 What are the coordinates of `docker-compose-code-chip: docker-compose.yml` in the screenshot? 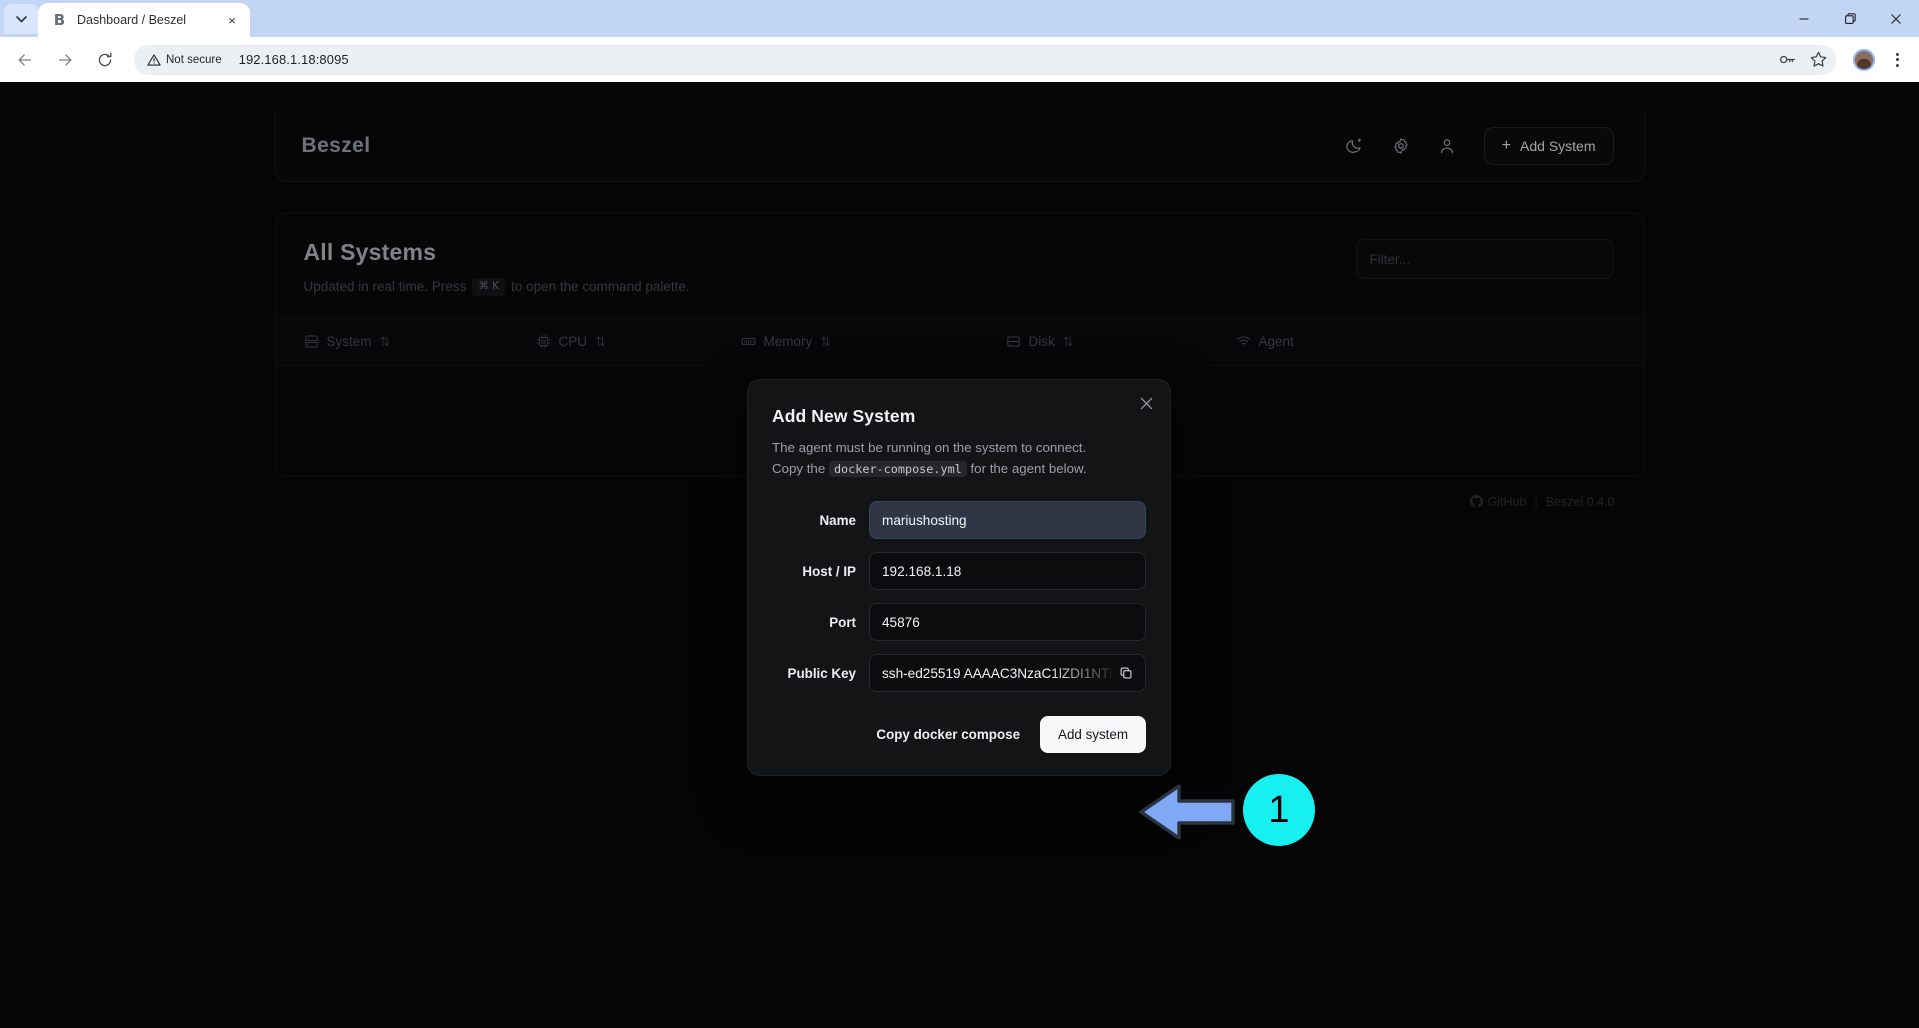 It's located at (897, 468).